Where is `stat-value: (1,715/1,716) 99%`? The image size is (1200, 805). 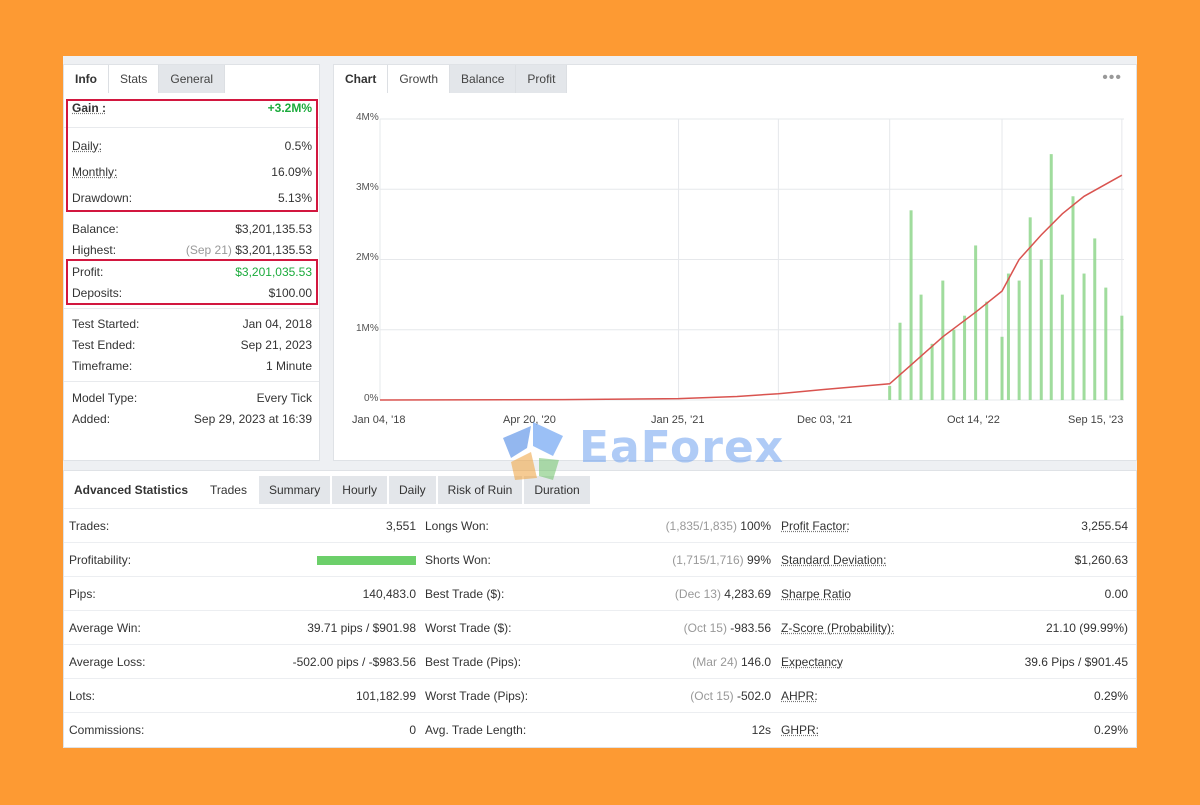 stat-value: (1,715/1,716) 99% is located at coordinates (721, 560).